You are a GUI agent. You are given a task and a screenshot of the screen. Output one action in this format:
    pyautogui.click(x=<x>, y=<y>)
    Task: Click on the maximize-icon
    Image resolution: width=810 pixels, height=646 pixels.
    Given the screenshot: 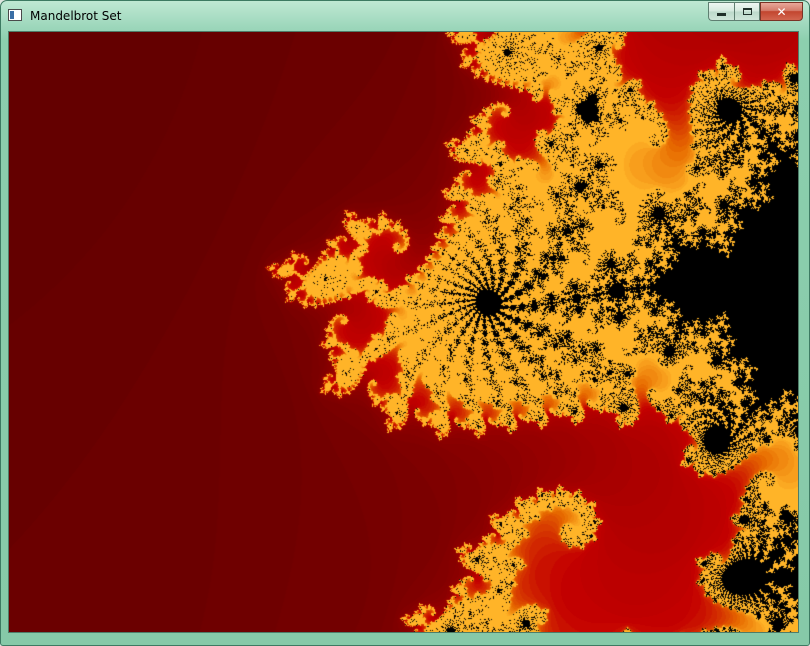 What is the action you would take?
    pyautogui.click(x=747, y=11)
    